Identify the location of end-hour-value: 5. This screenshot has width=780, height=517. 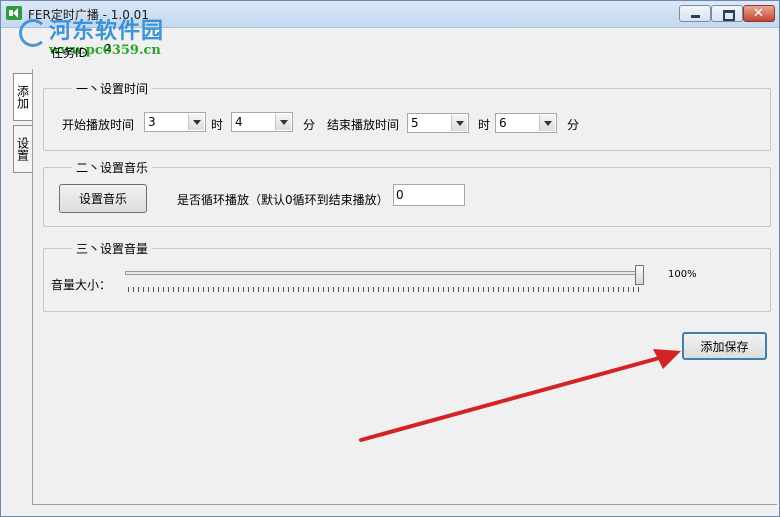
(415, 123).